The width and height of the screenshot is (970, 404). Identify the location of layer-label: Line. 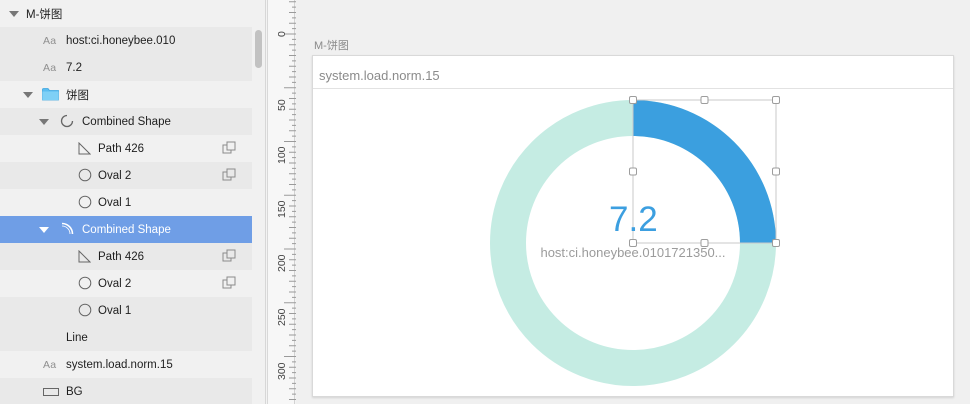
(77, 337).